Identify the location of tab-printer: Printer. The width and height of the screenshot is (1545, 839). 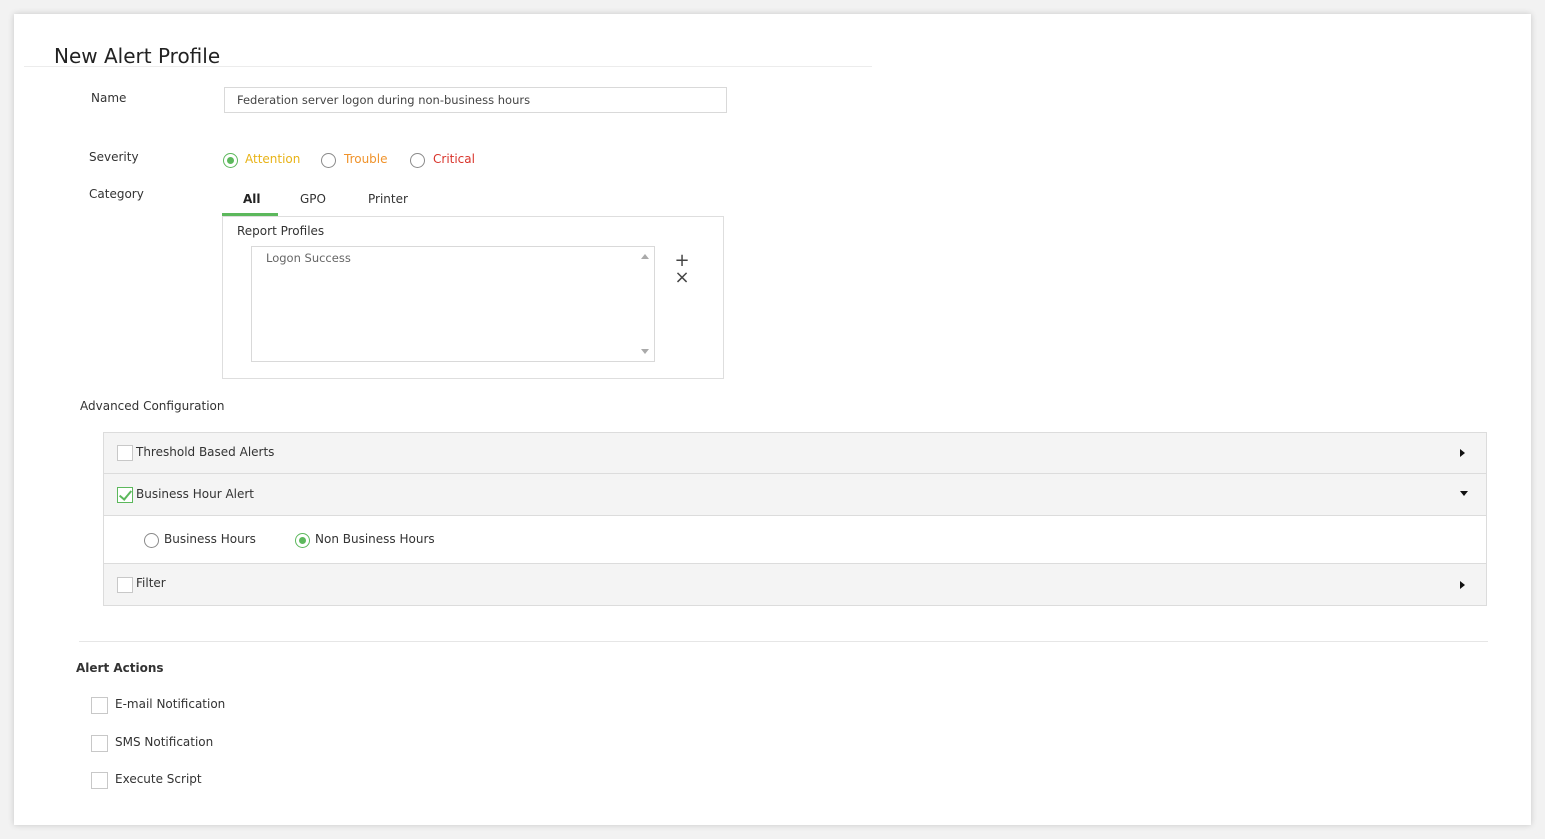
(388, 199).